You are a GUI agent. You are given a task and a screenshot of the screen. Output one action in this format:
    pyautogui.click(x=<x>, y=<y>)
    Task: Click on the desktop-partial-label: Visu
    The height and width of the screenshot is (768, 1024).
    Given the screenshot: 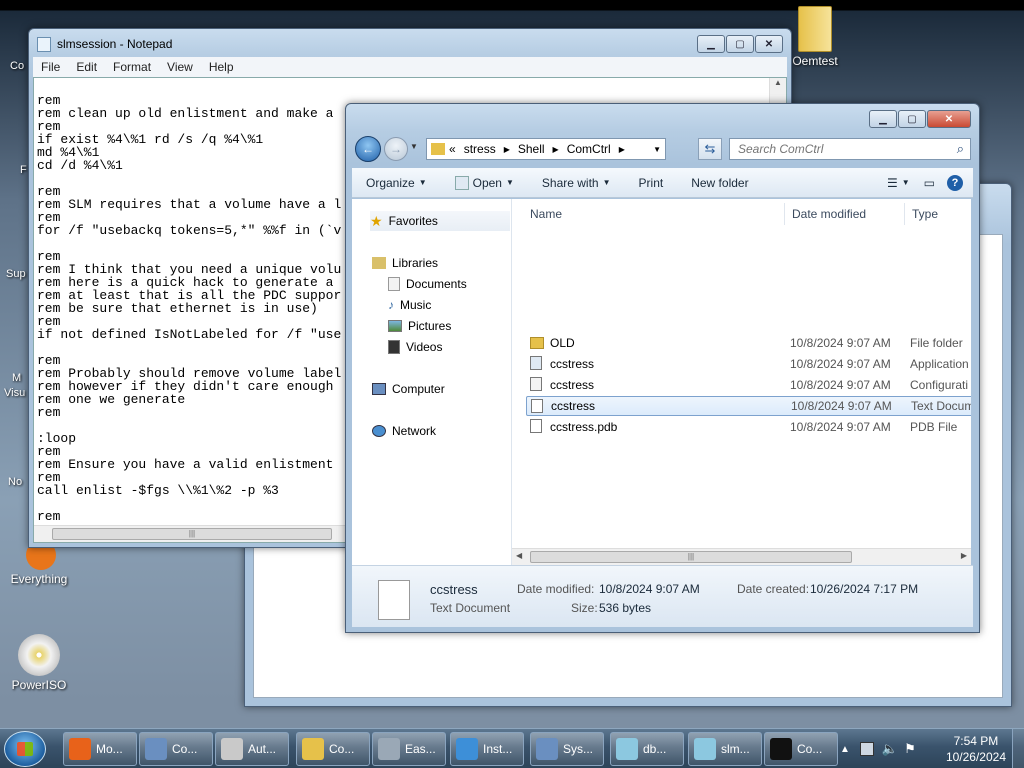 What is the action you would take?
    pyautogui.click(x=15, y=393)
    